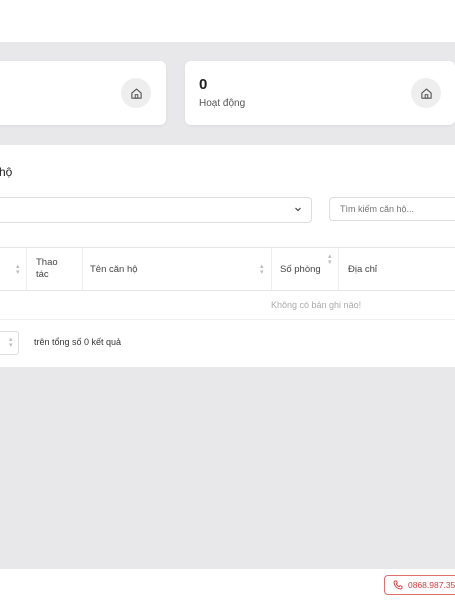 The height and width of the screenshot is (600, 455). I want to click on column-header-address: Địa chỉ, so click(362, 269).